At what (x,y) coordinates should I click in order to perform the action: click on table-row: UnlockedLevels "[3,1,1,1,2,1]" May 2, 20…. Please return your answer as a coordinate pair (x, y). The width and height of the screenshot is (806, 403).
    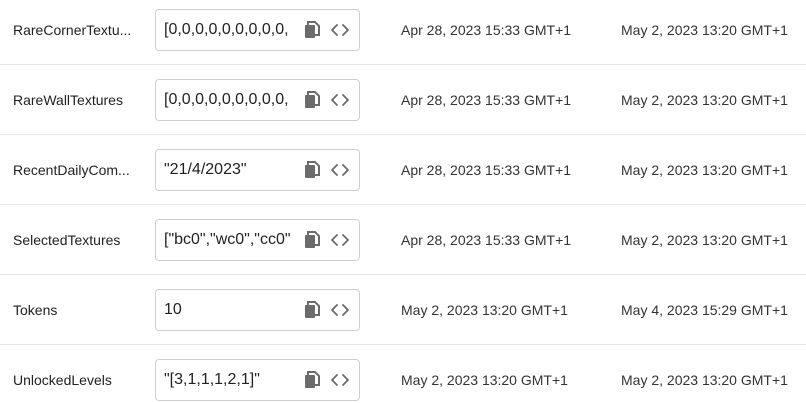
    Looking at the image, I should click on (403, 374).